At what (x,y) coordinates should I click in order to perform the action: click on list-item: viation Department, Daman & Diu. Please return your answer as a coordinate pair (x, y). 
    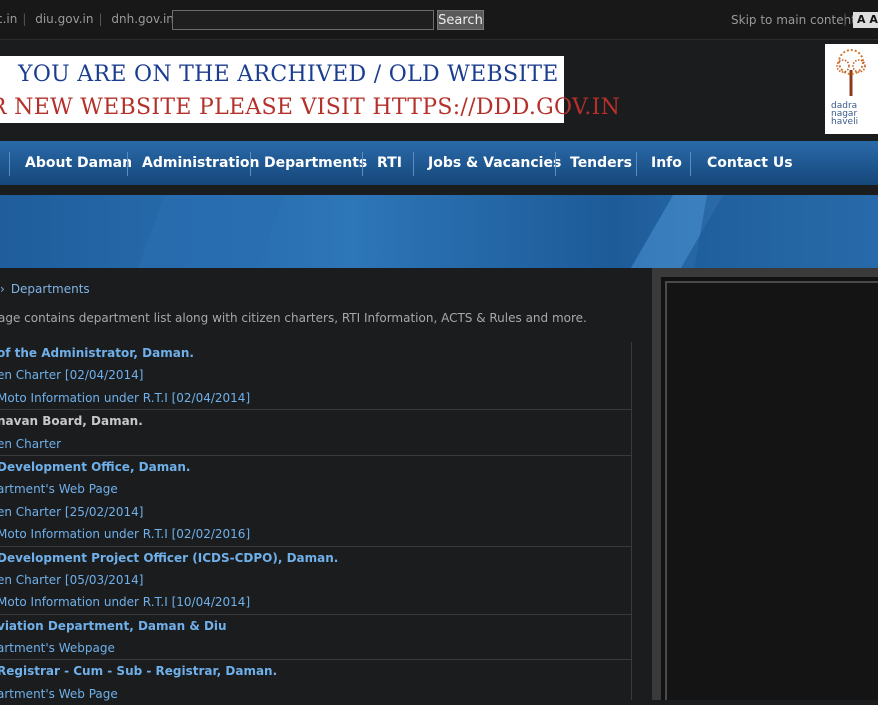
    Looking at the image, I should click on (315, 625).